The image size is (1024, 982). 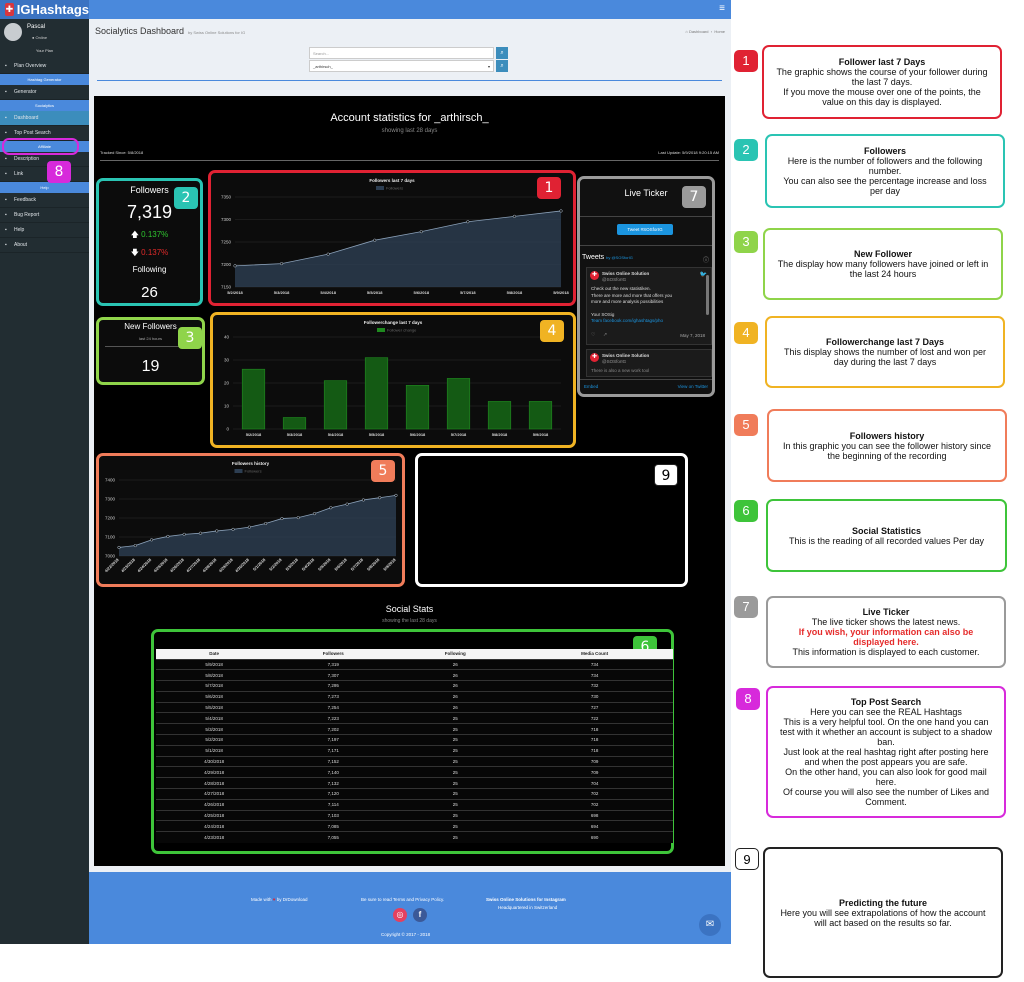 What do you see at coordinates (333, 654) in the screenshot?
I see `table-header-cell: Followers` at bounding box center [333, 654].